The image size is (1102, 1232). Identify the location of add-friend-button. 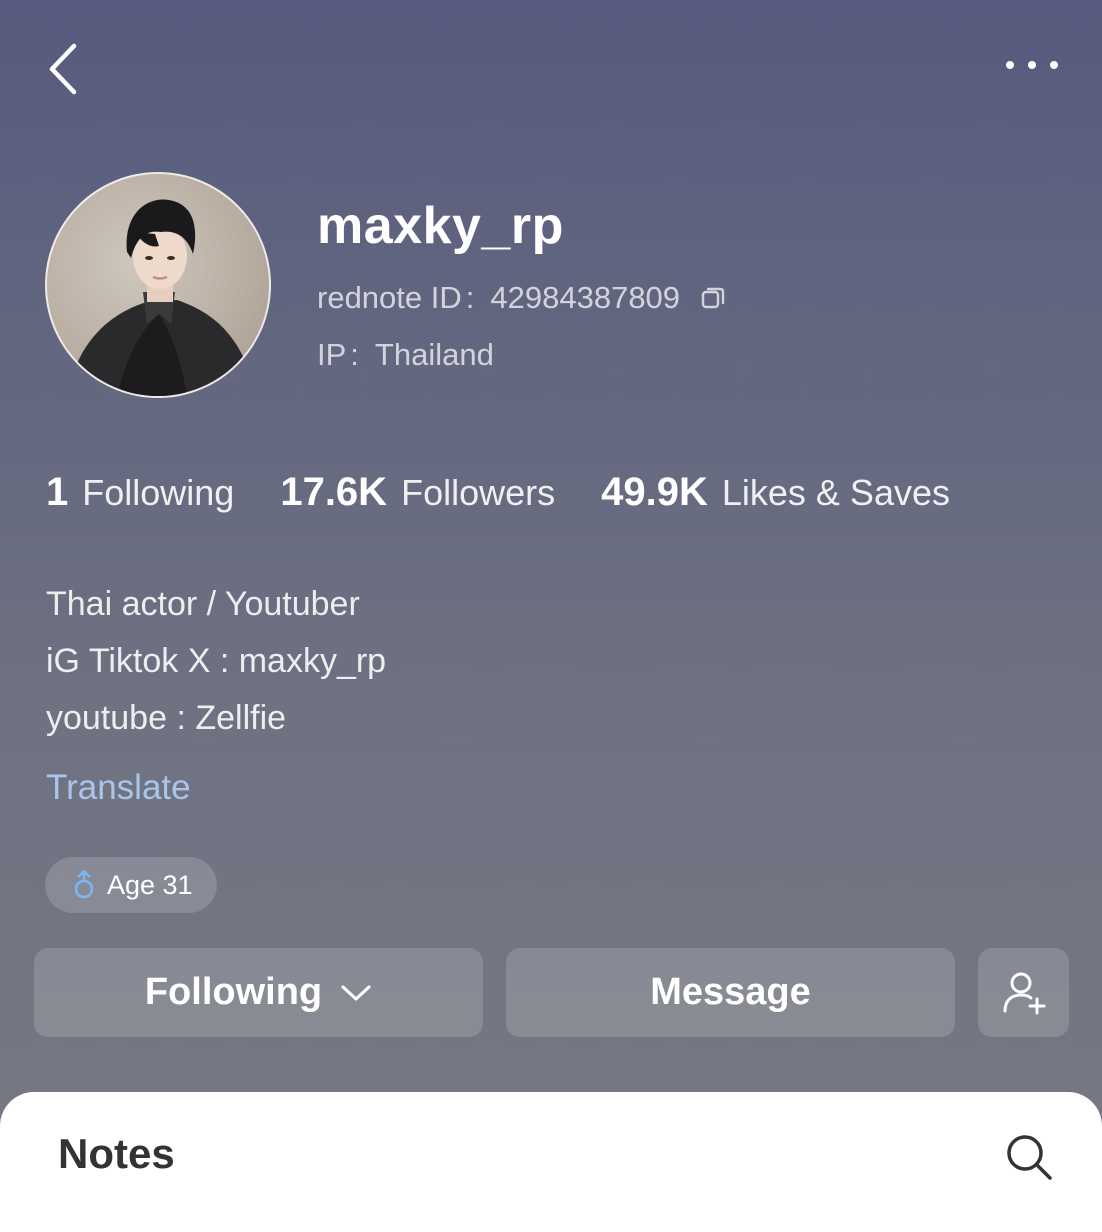
(1023, 992).